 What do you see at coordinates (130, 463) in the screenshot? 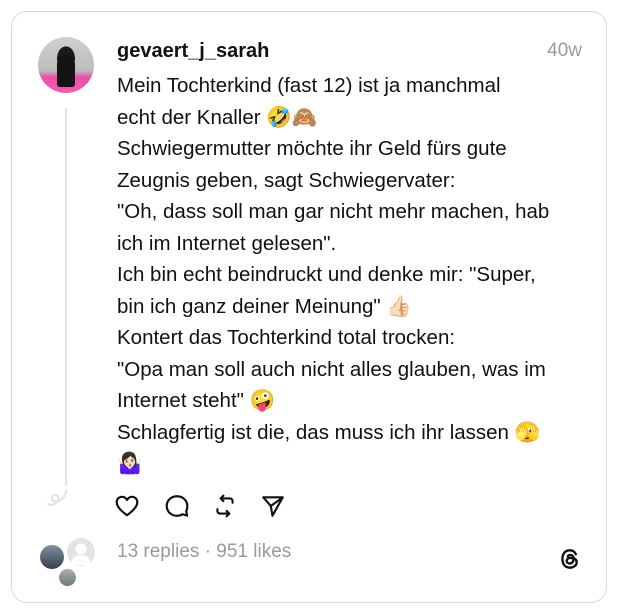
I see `post-line: 🤷🏻‍♀️` at bounding box center [130, 463].